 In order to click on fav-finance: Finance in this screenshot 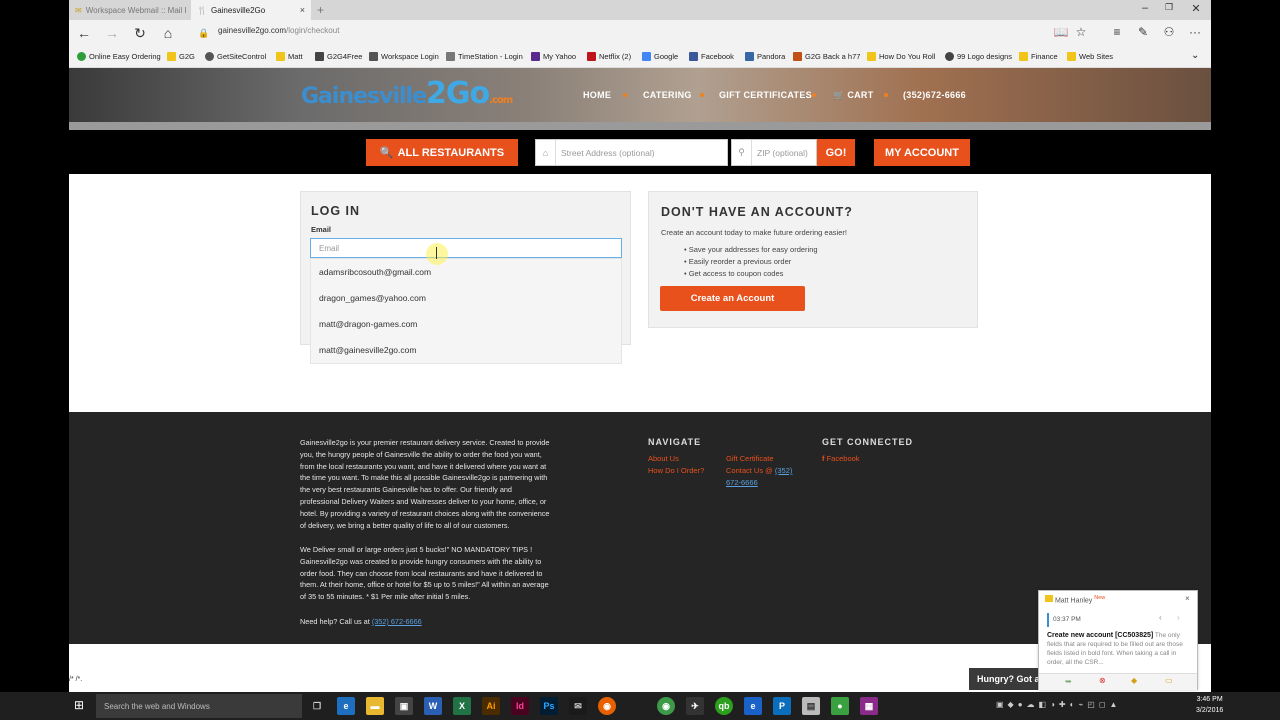, I will do `click(1038, 56)`.